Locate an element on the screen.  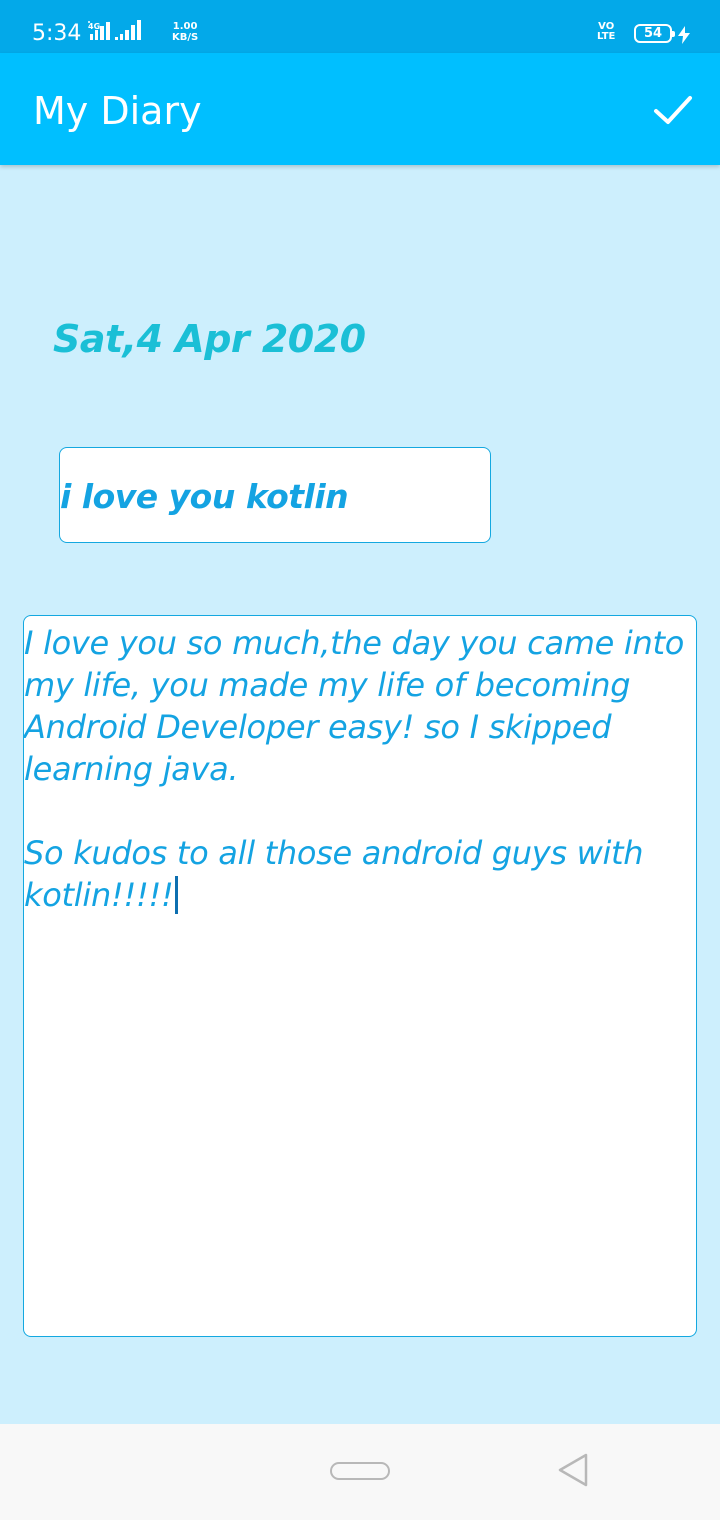
charging-bolt-icon is located at coordinates (684, 35).